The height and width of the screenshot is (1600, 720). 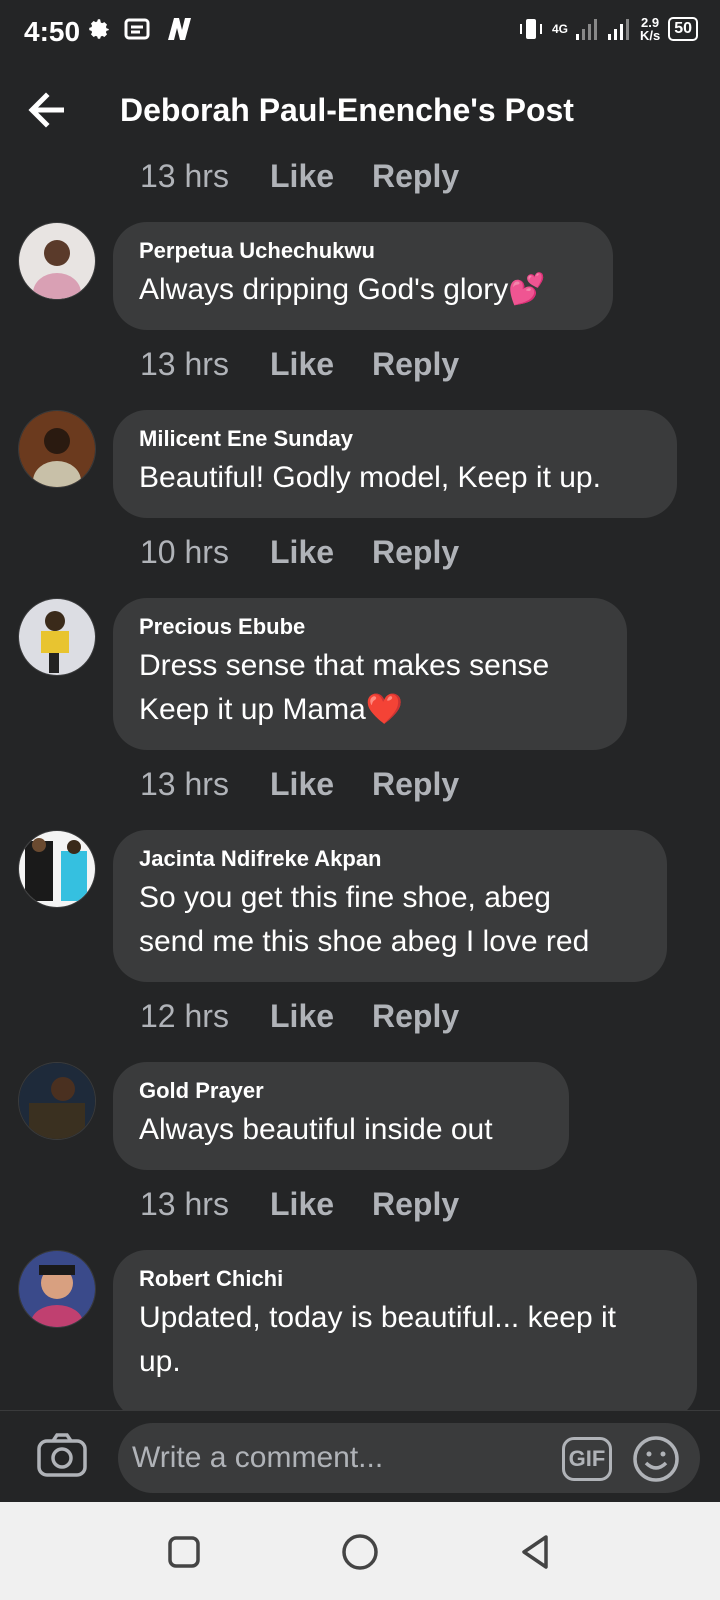 What do you see at coordinates (363, 251) in the screenshot?
I see `comment-author: Perpetua Uchechukwu` at bounding box center [363, 251].